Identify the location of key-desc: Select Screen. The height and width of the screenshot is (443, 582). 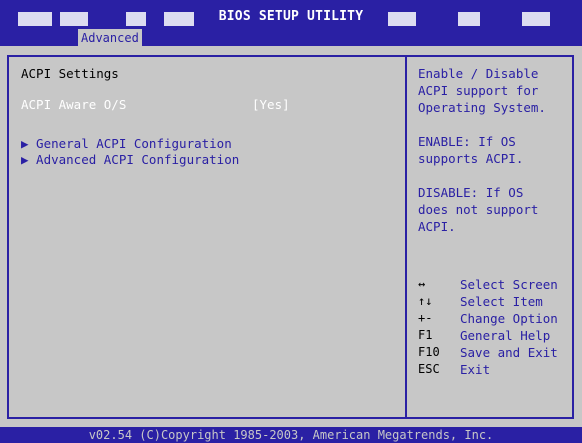
(509, 284).